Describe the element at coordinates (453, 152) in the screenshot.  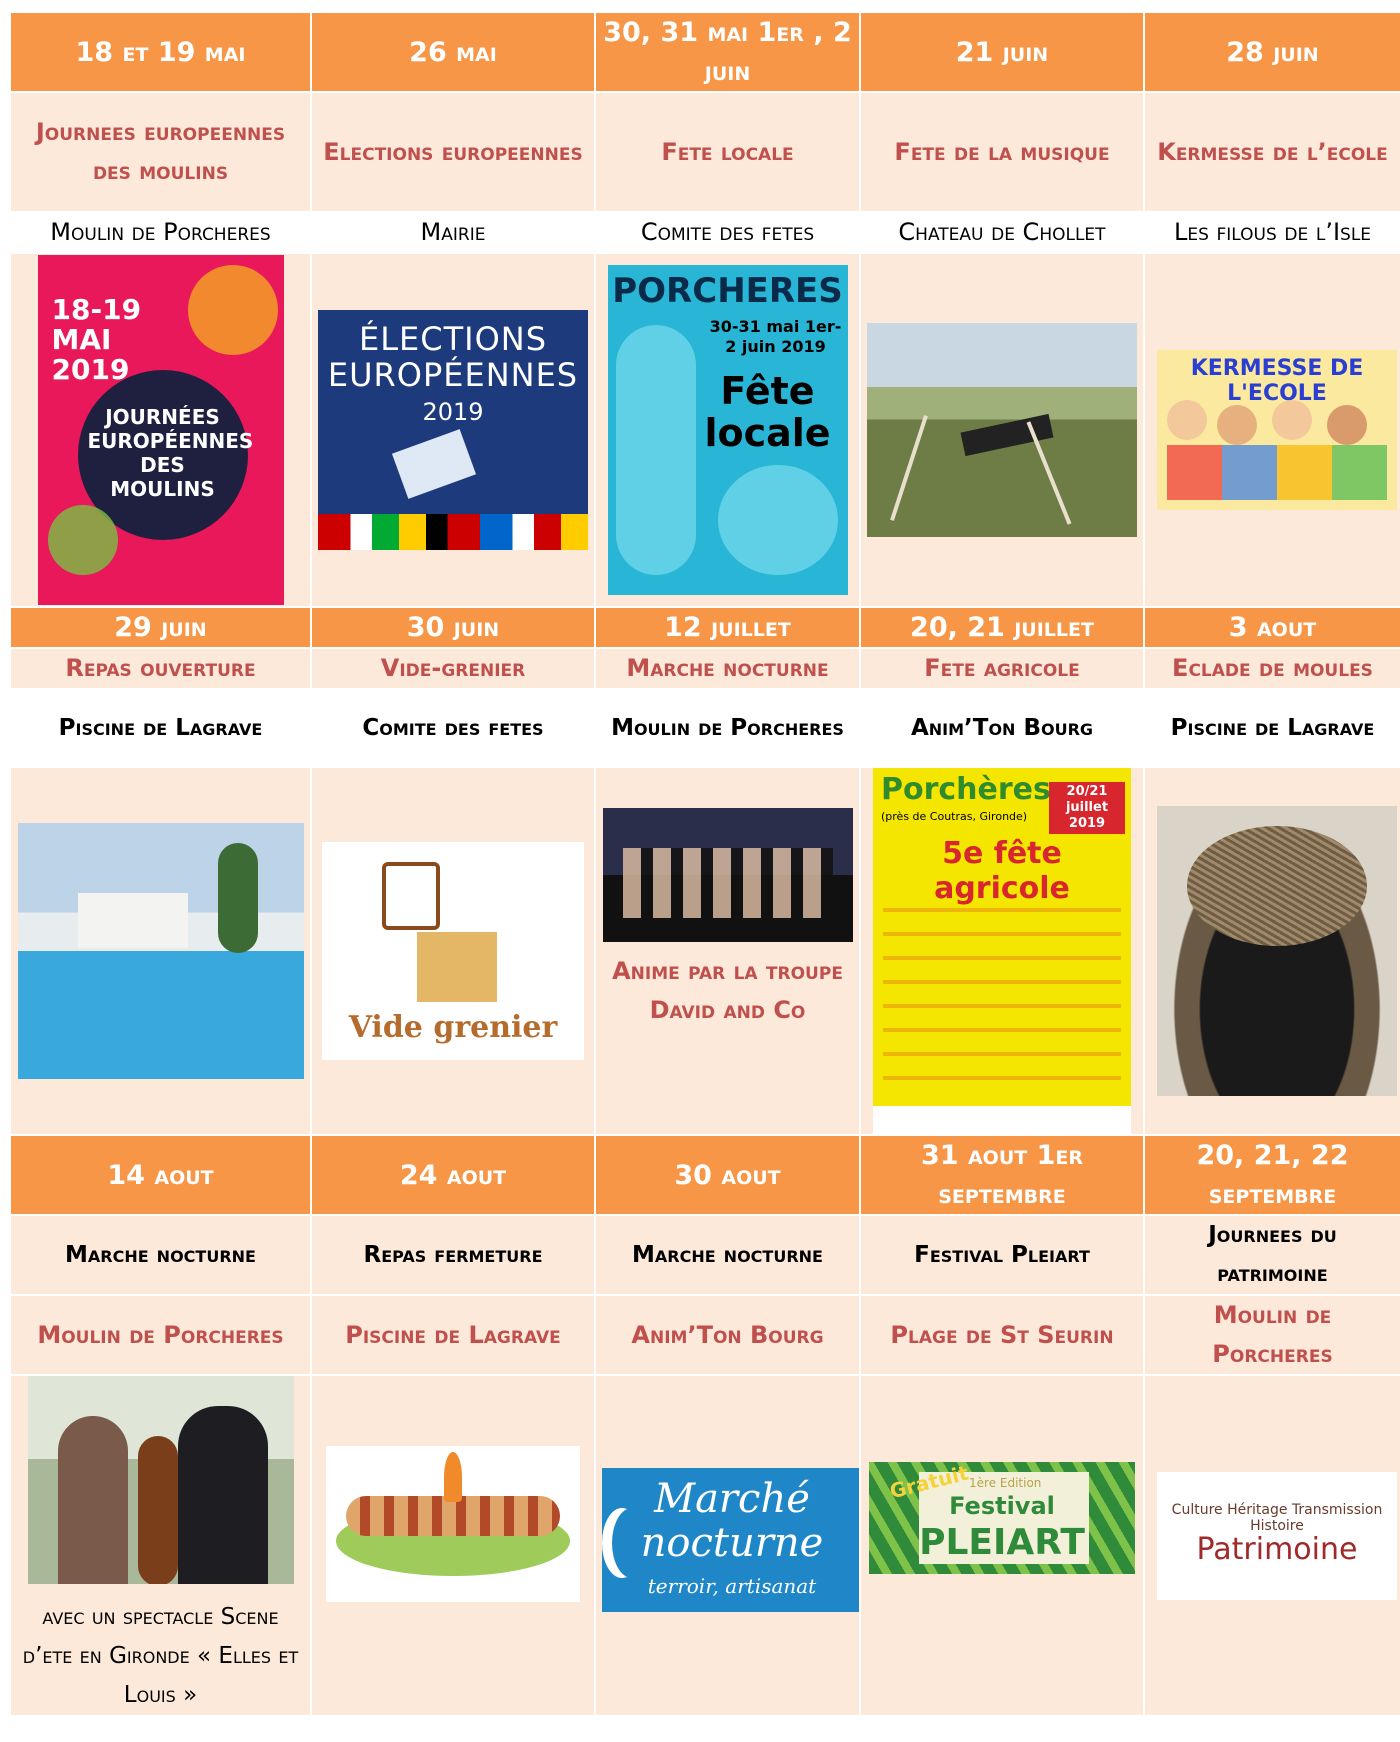
I see `event-cell: Elections europeennes` at that location.